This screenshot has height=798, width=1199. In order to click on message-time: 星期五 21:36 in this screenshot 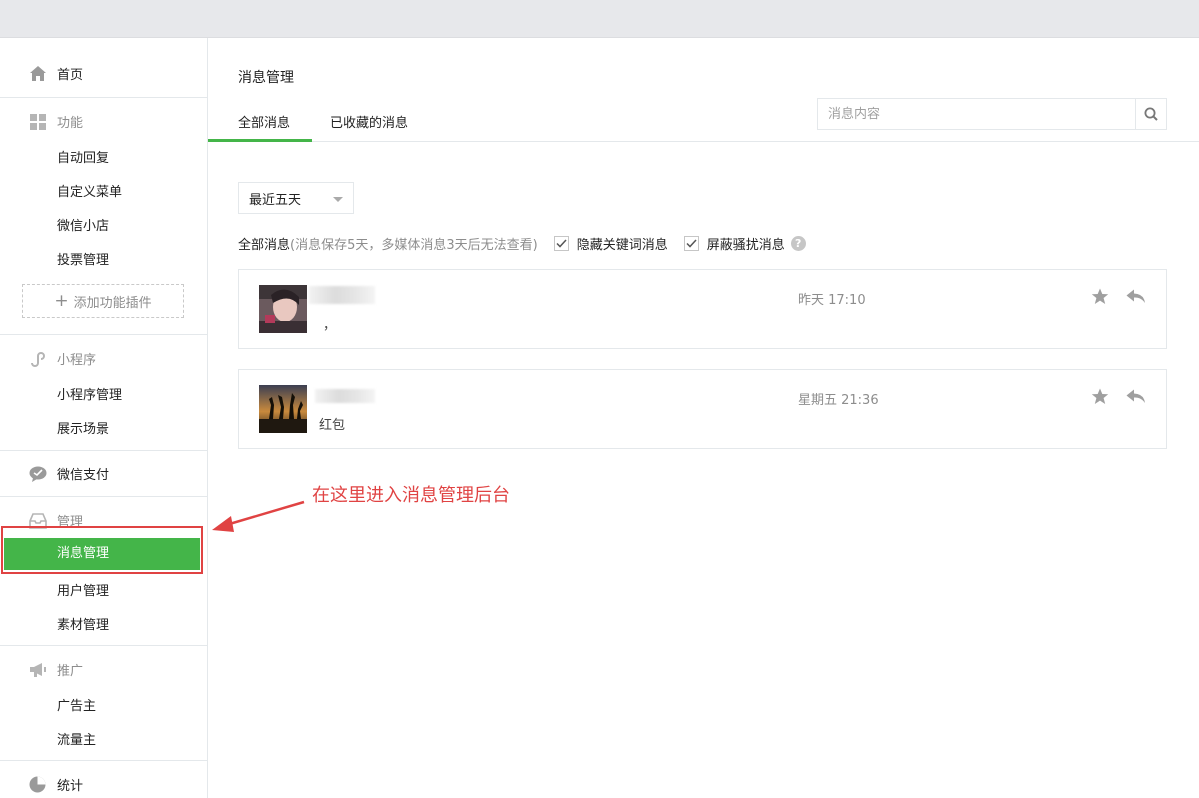, I will do `click(838, 400)`.